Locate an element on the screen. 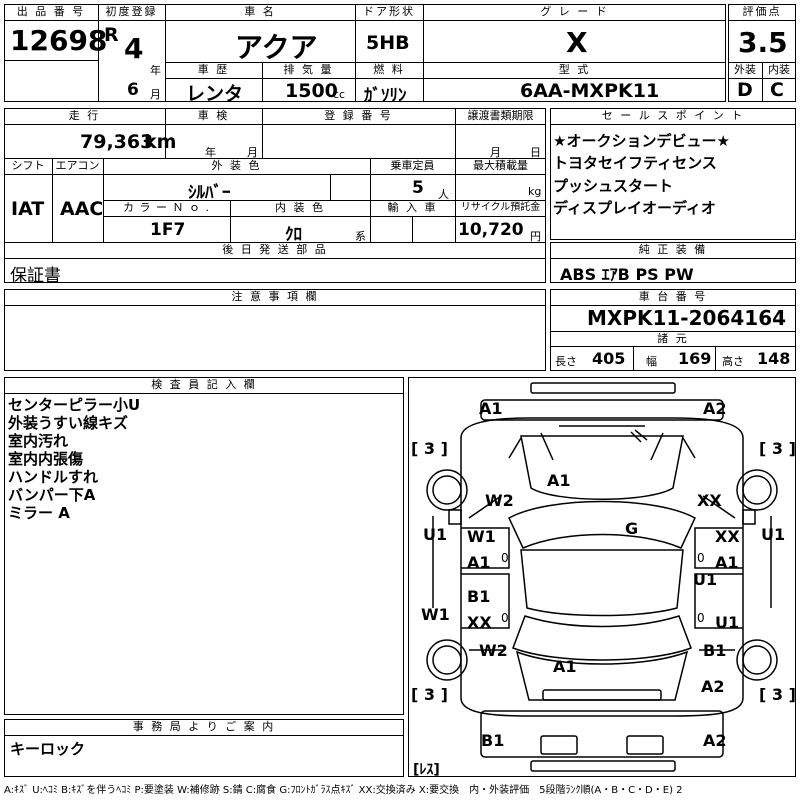 The image size is (800, 800). score: 3.5 is located at coordinates (763, 42).